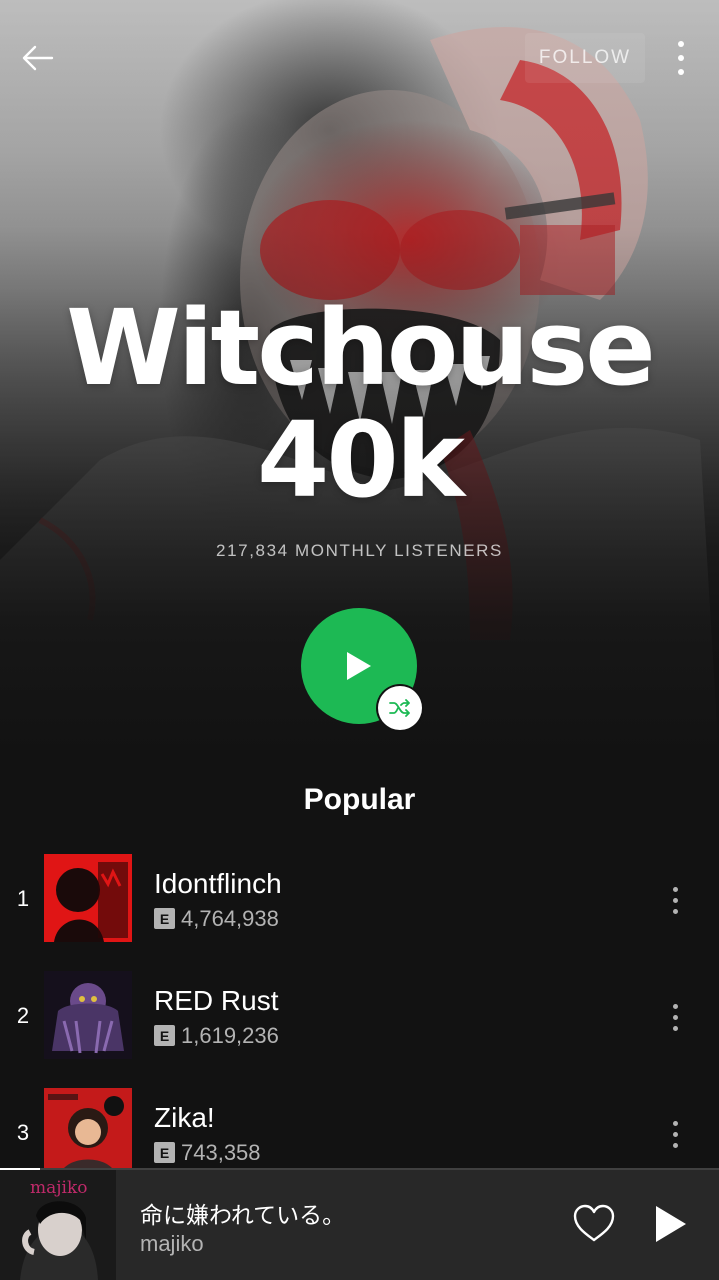  Describe the element at coordinates (221, 1152) in the screenshot. I see `track-play-count: 743,358` at that location.